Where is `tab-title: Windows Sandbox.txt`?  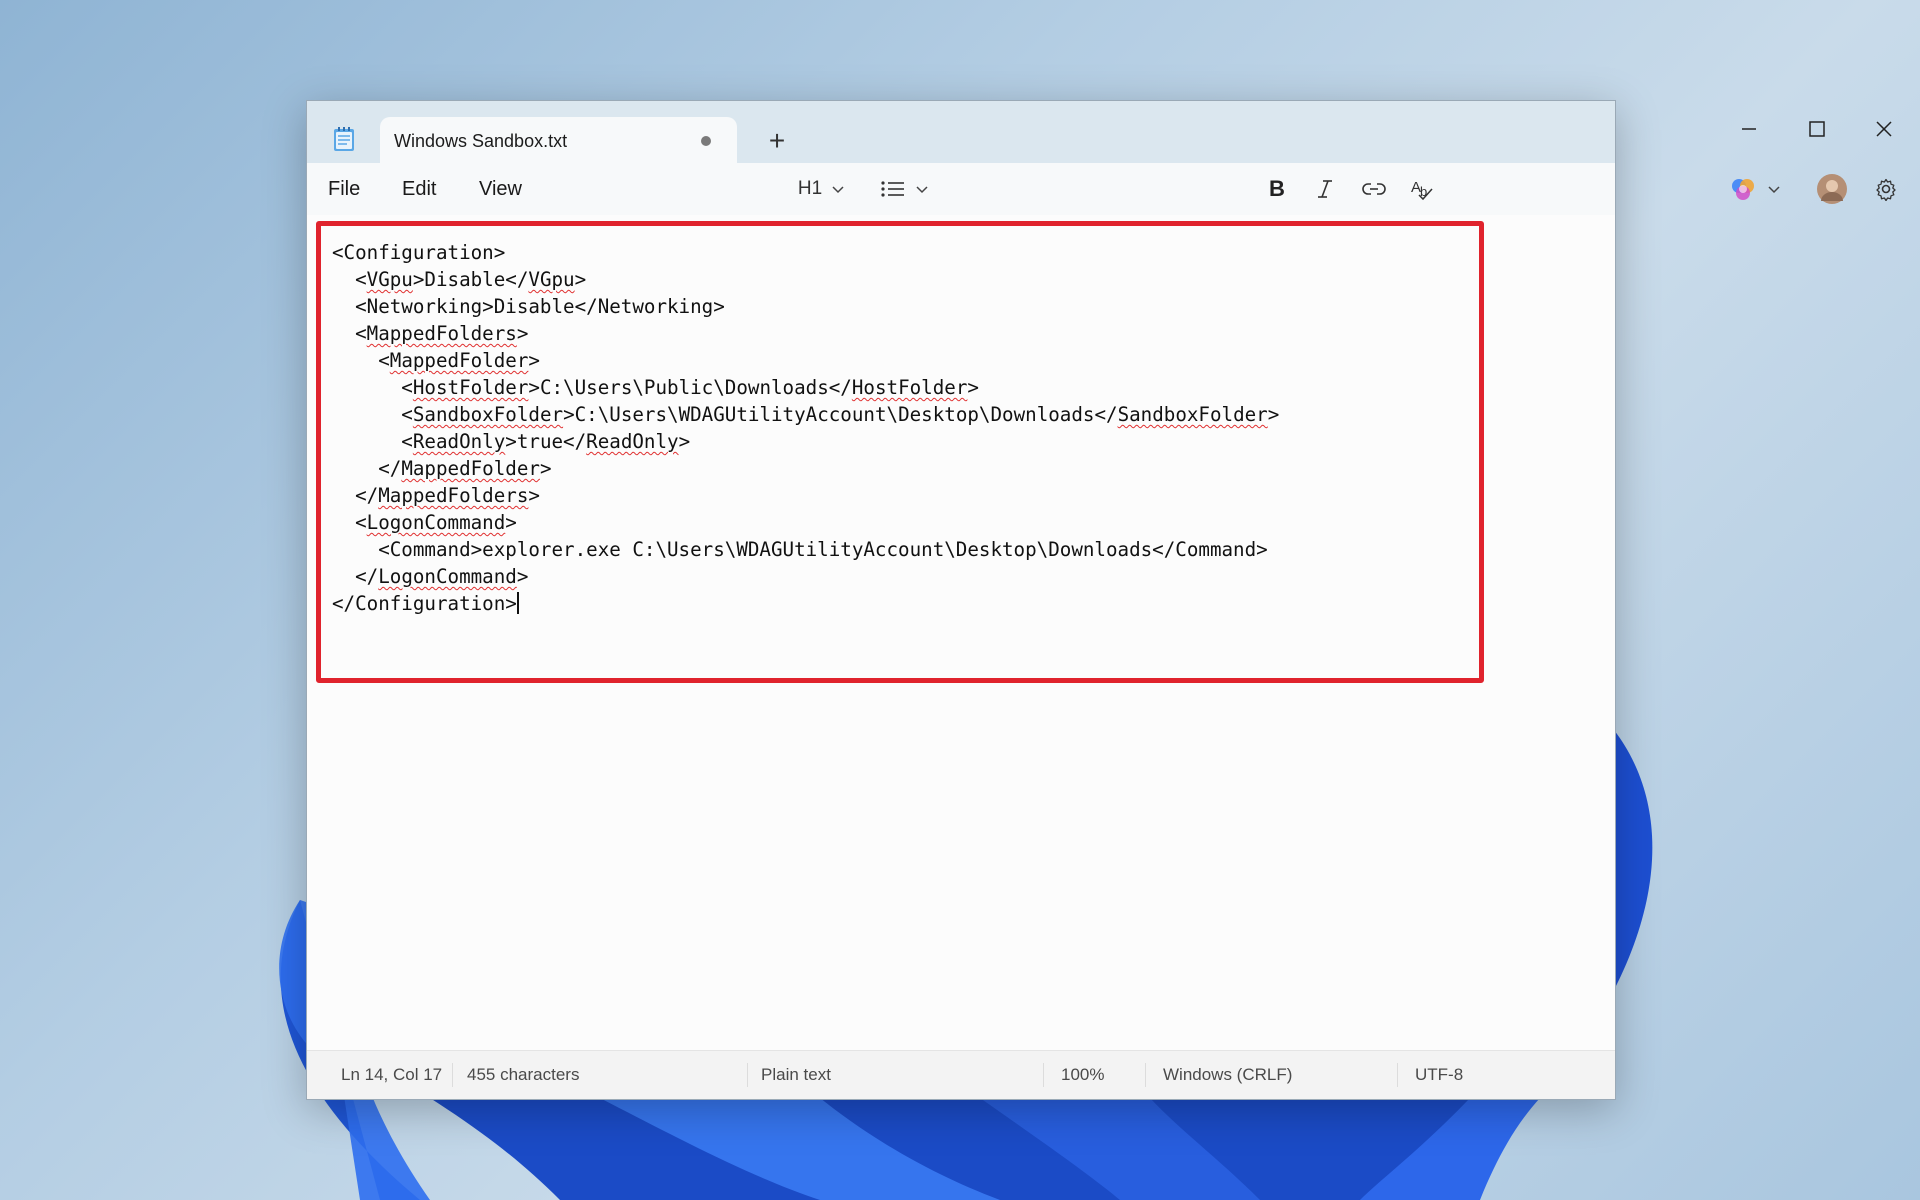 tab-title: Windows Sandbox.txt is located at coordinates (481, 141).